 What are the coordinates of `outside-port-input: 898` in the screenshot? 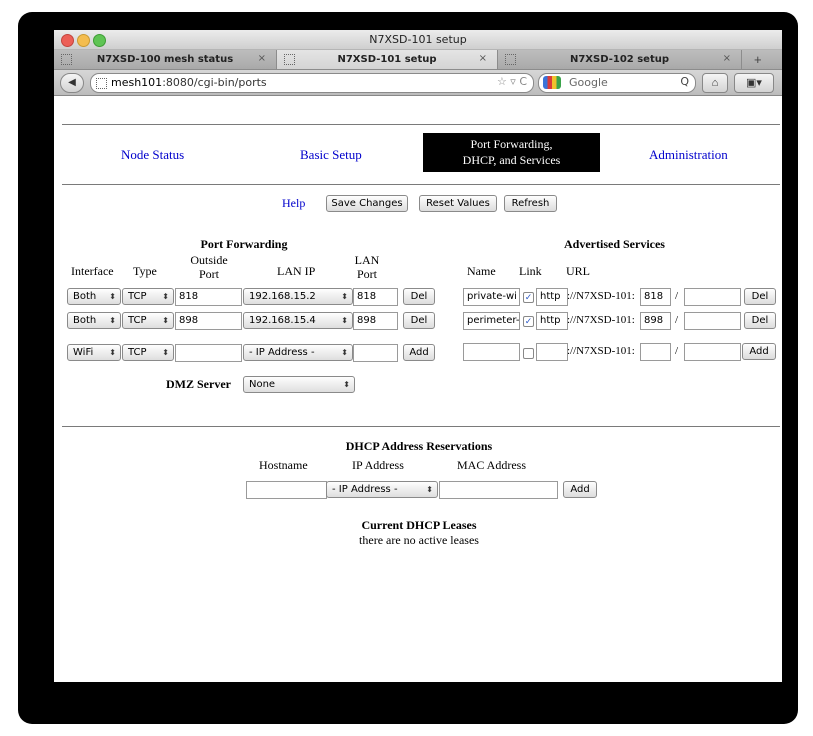 It's located at (208, 321).